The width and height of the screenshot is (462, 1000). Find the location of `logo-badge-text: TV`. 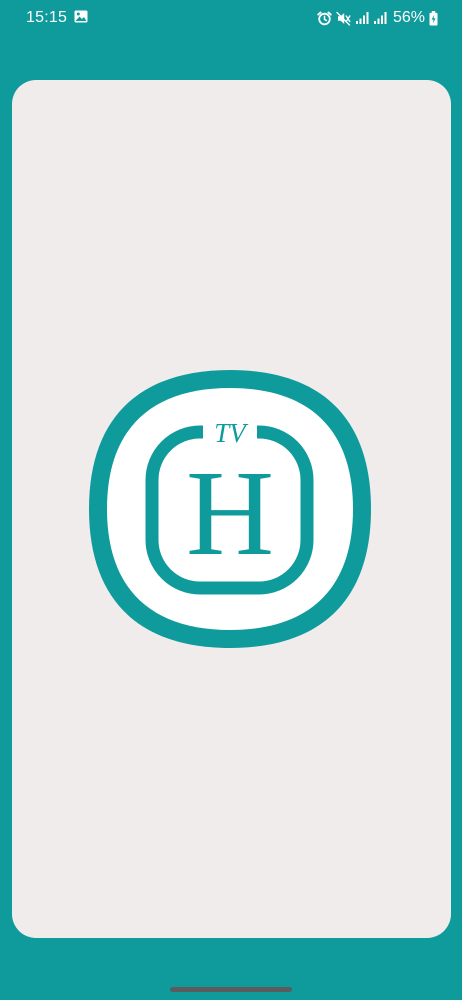

logo-badge-text: TV is located at coordinates (231, 433).